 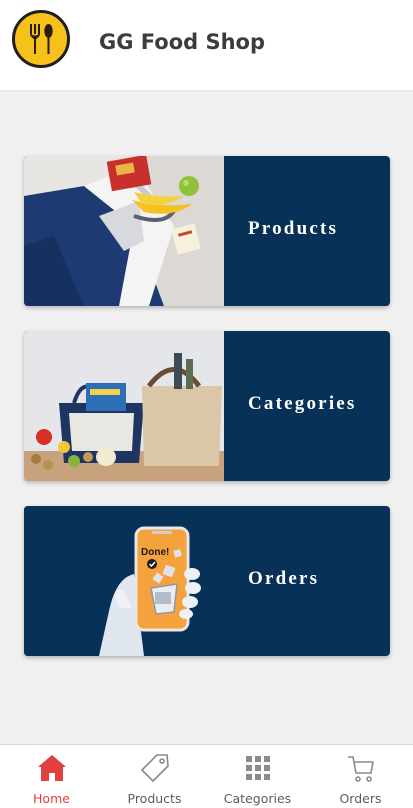 I want to click on nav-home: Home, so click(x=51, y=776).